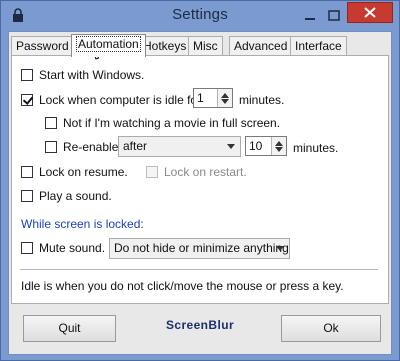  I want to click on hide-option-value: Do not hide or minimize anything, so click(201, 248).